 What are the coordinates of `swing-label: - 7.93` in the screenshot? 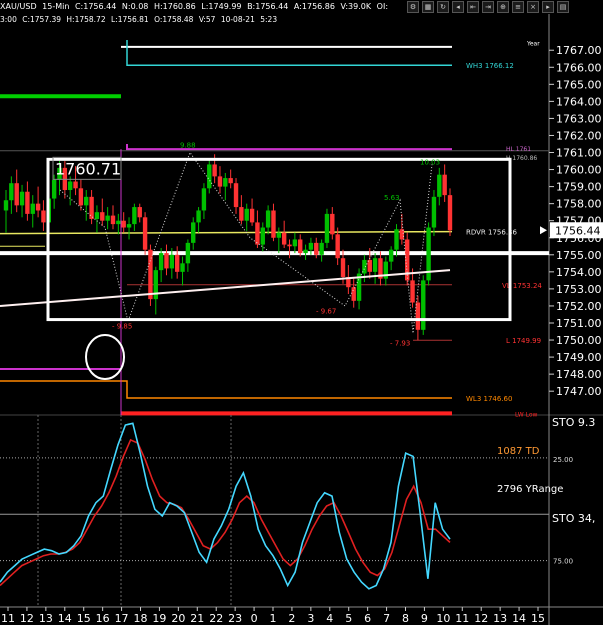 It's located at (400, 344).